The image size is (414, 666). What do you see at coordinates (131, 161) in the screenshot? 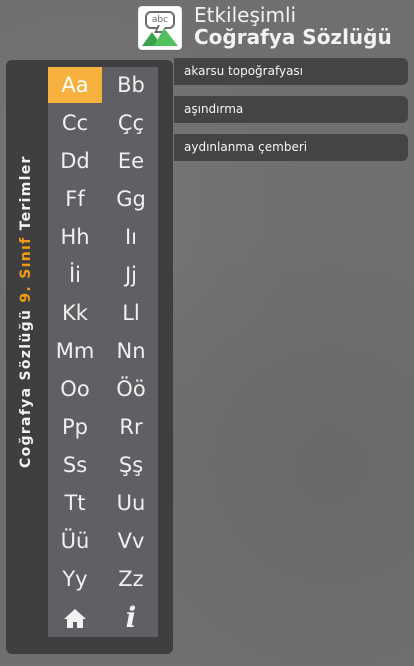
I see `letter-button-5: Ee` at bounding box center [131, 161].